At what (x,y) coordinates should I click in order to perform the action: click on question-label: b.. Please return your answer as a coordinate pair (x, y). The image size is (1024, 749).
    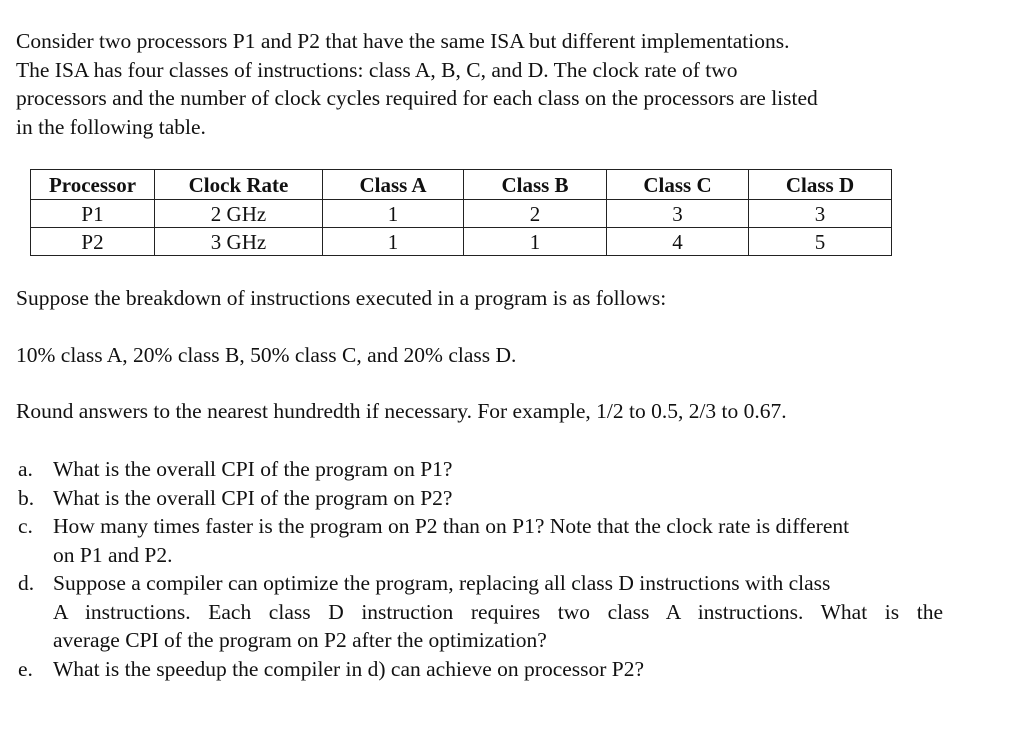
    Looking at the image, I should click on (26, 497).